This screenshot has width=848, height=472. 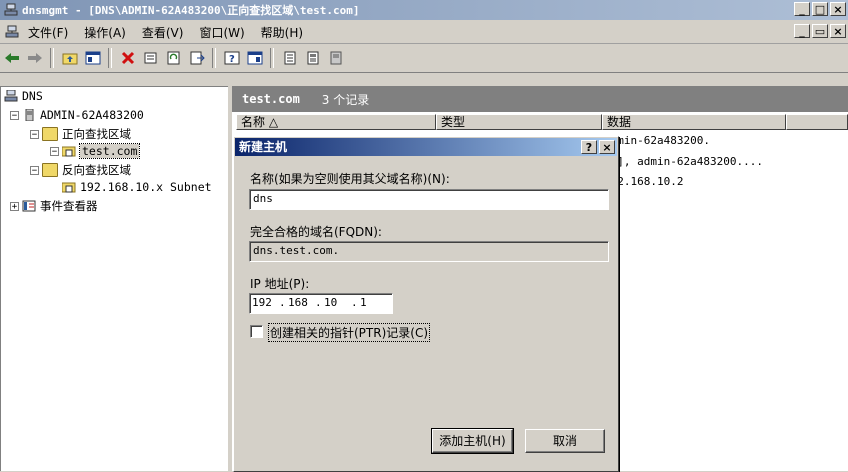 What do you see at coordinates (69, 206) in the screenshot?
I see `tree-label-event-viewer: 事件查看器` at bounding box center [69, 206].